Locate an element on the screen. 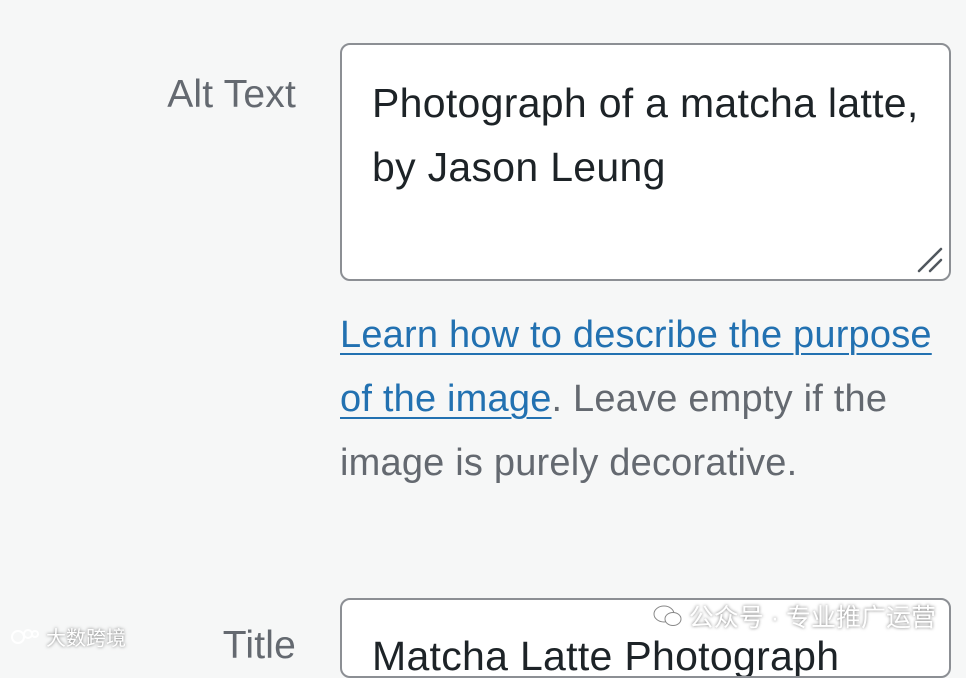 The height and width of the screenshot is (678, 966). resize-handle-icon is located at coordinates (928, 258).